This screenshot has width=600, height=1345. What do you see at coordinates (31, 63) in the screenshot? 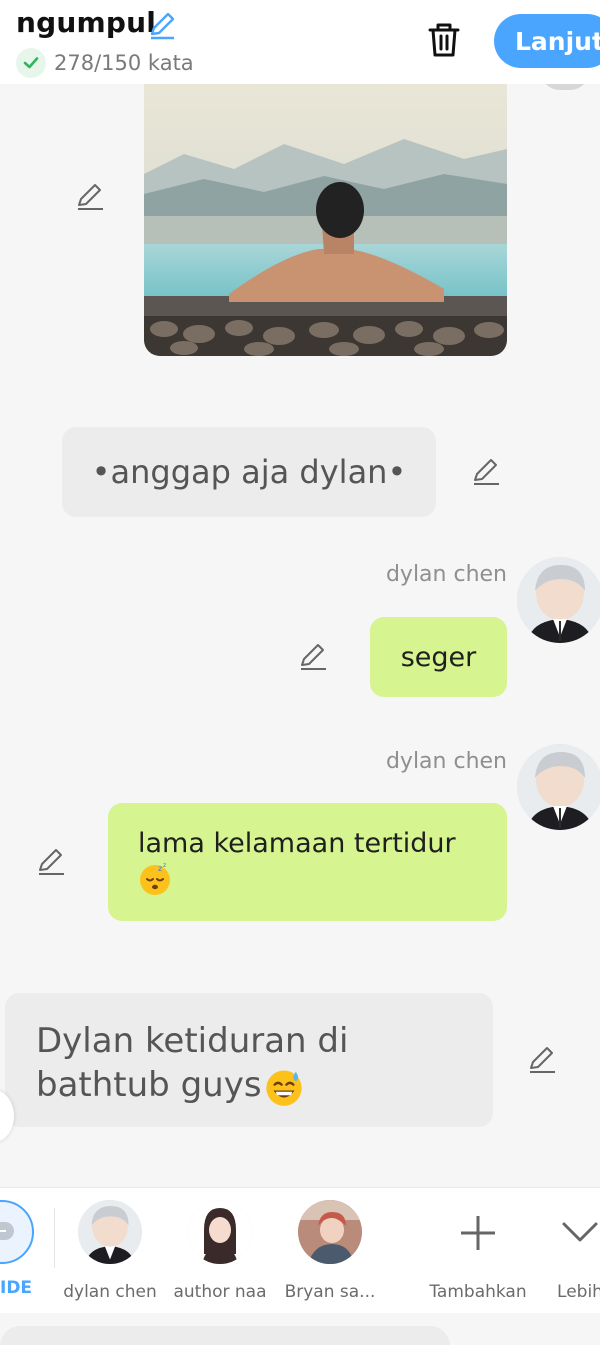
I see `check-icon` at bounding box center [31, 63].